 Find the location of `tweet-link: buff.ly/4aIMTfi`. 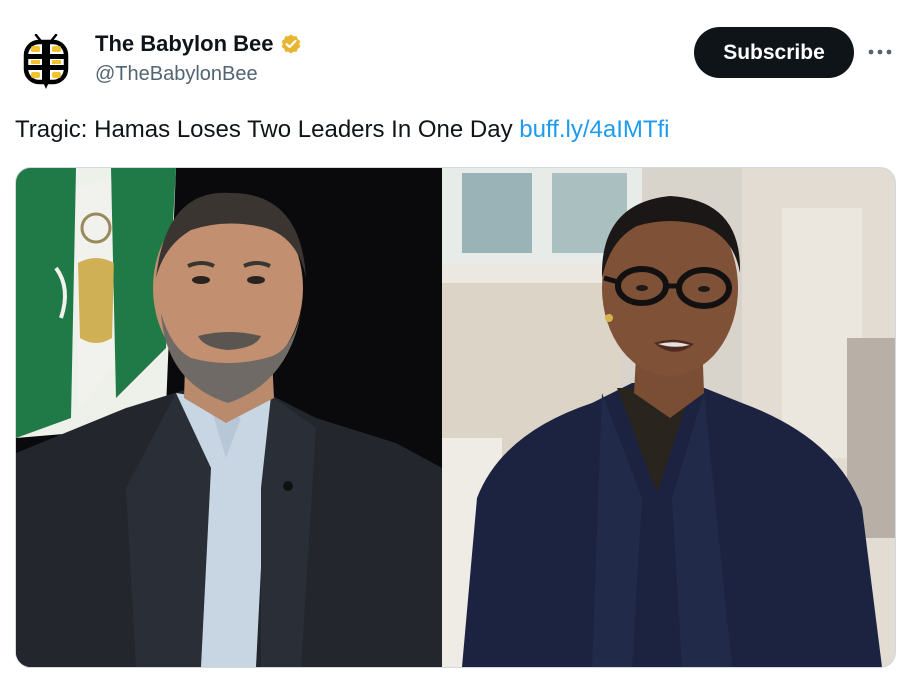

tweet-link: buff.ly/4aIMTfi is located at coordinates (594, 129).